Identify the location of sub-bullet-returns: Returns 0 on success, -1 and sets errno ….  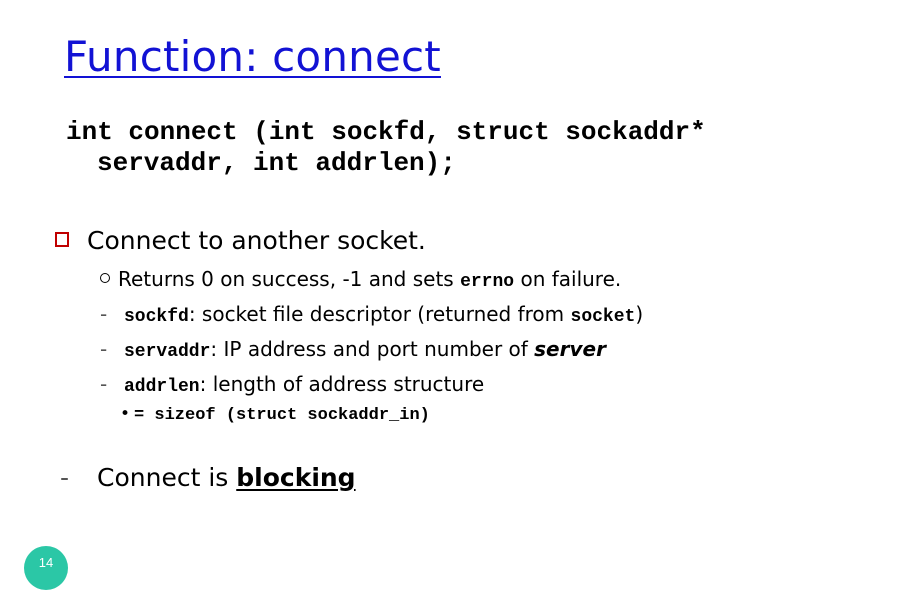
(360, 279).